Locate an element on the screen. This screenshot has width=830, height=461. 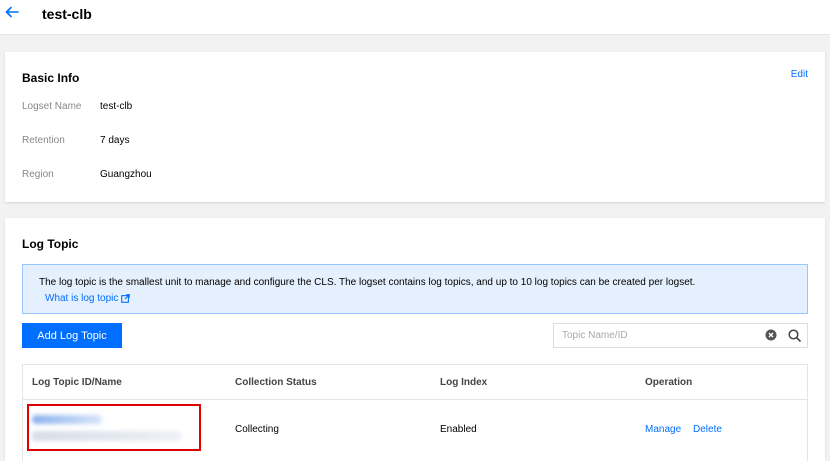
search-box is located at coordinates (680, 335).